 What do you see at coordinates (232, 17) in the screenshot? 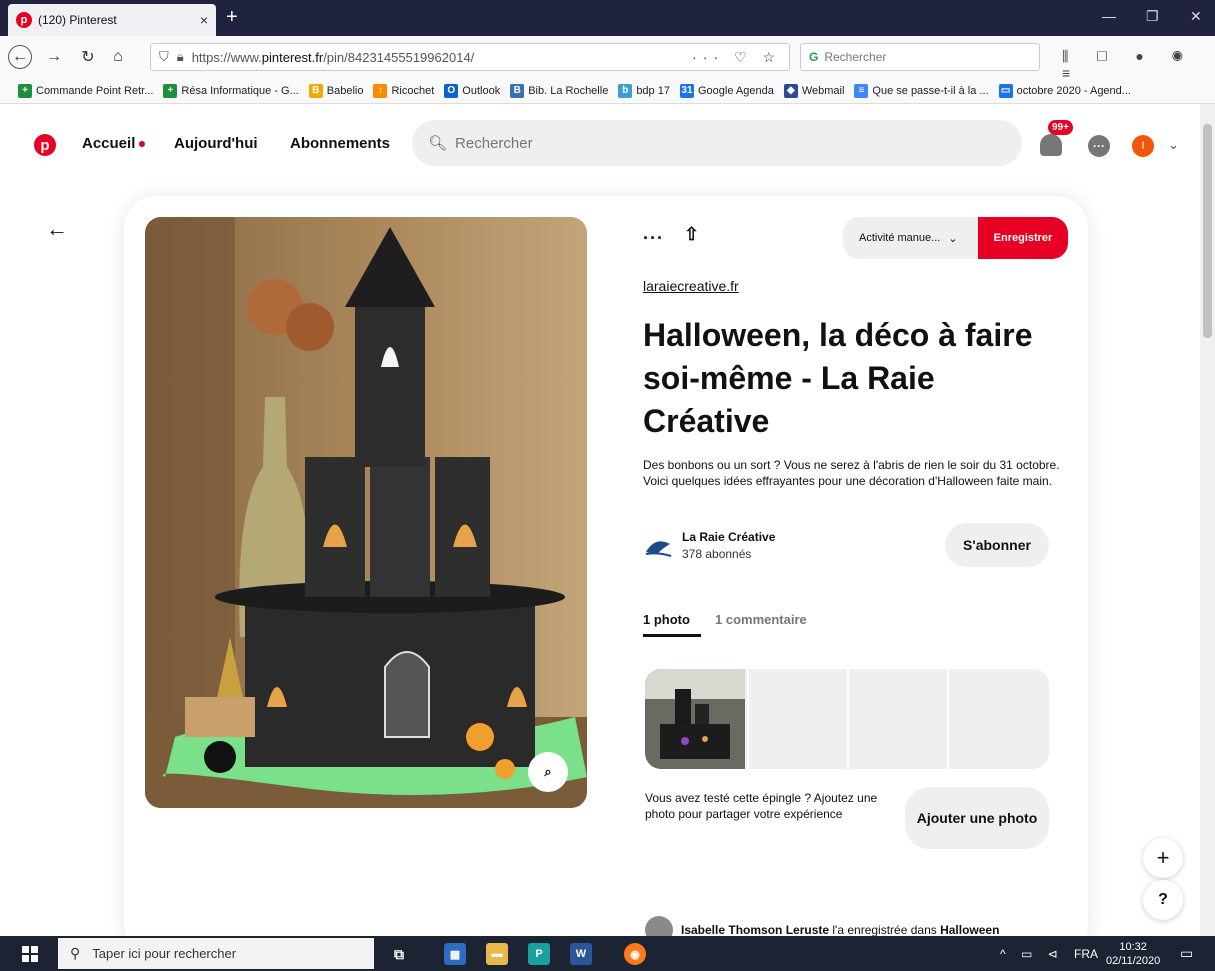
I see `new-tab-button: +` at bounding box center [232, 17].